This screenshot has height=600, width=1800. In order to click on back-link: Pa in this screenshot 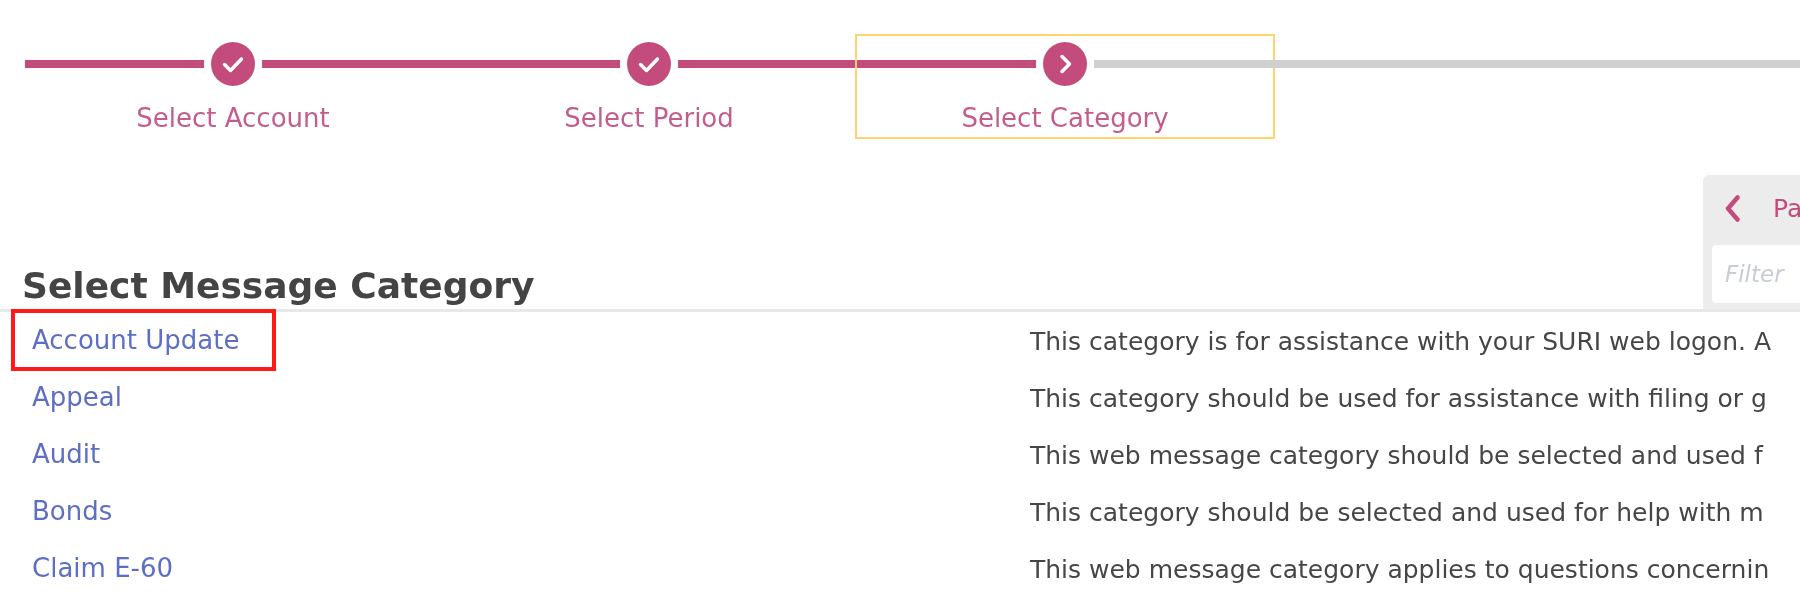, I will do `click(1756, 208)`.